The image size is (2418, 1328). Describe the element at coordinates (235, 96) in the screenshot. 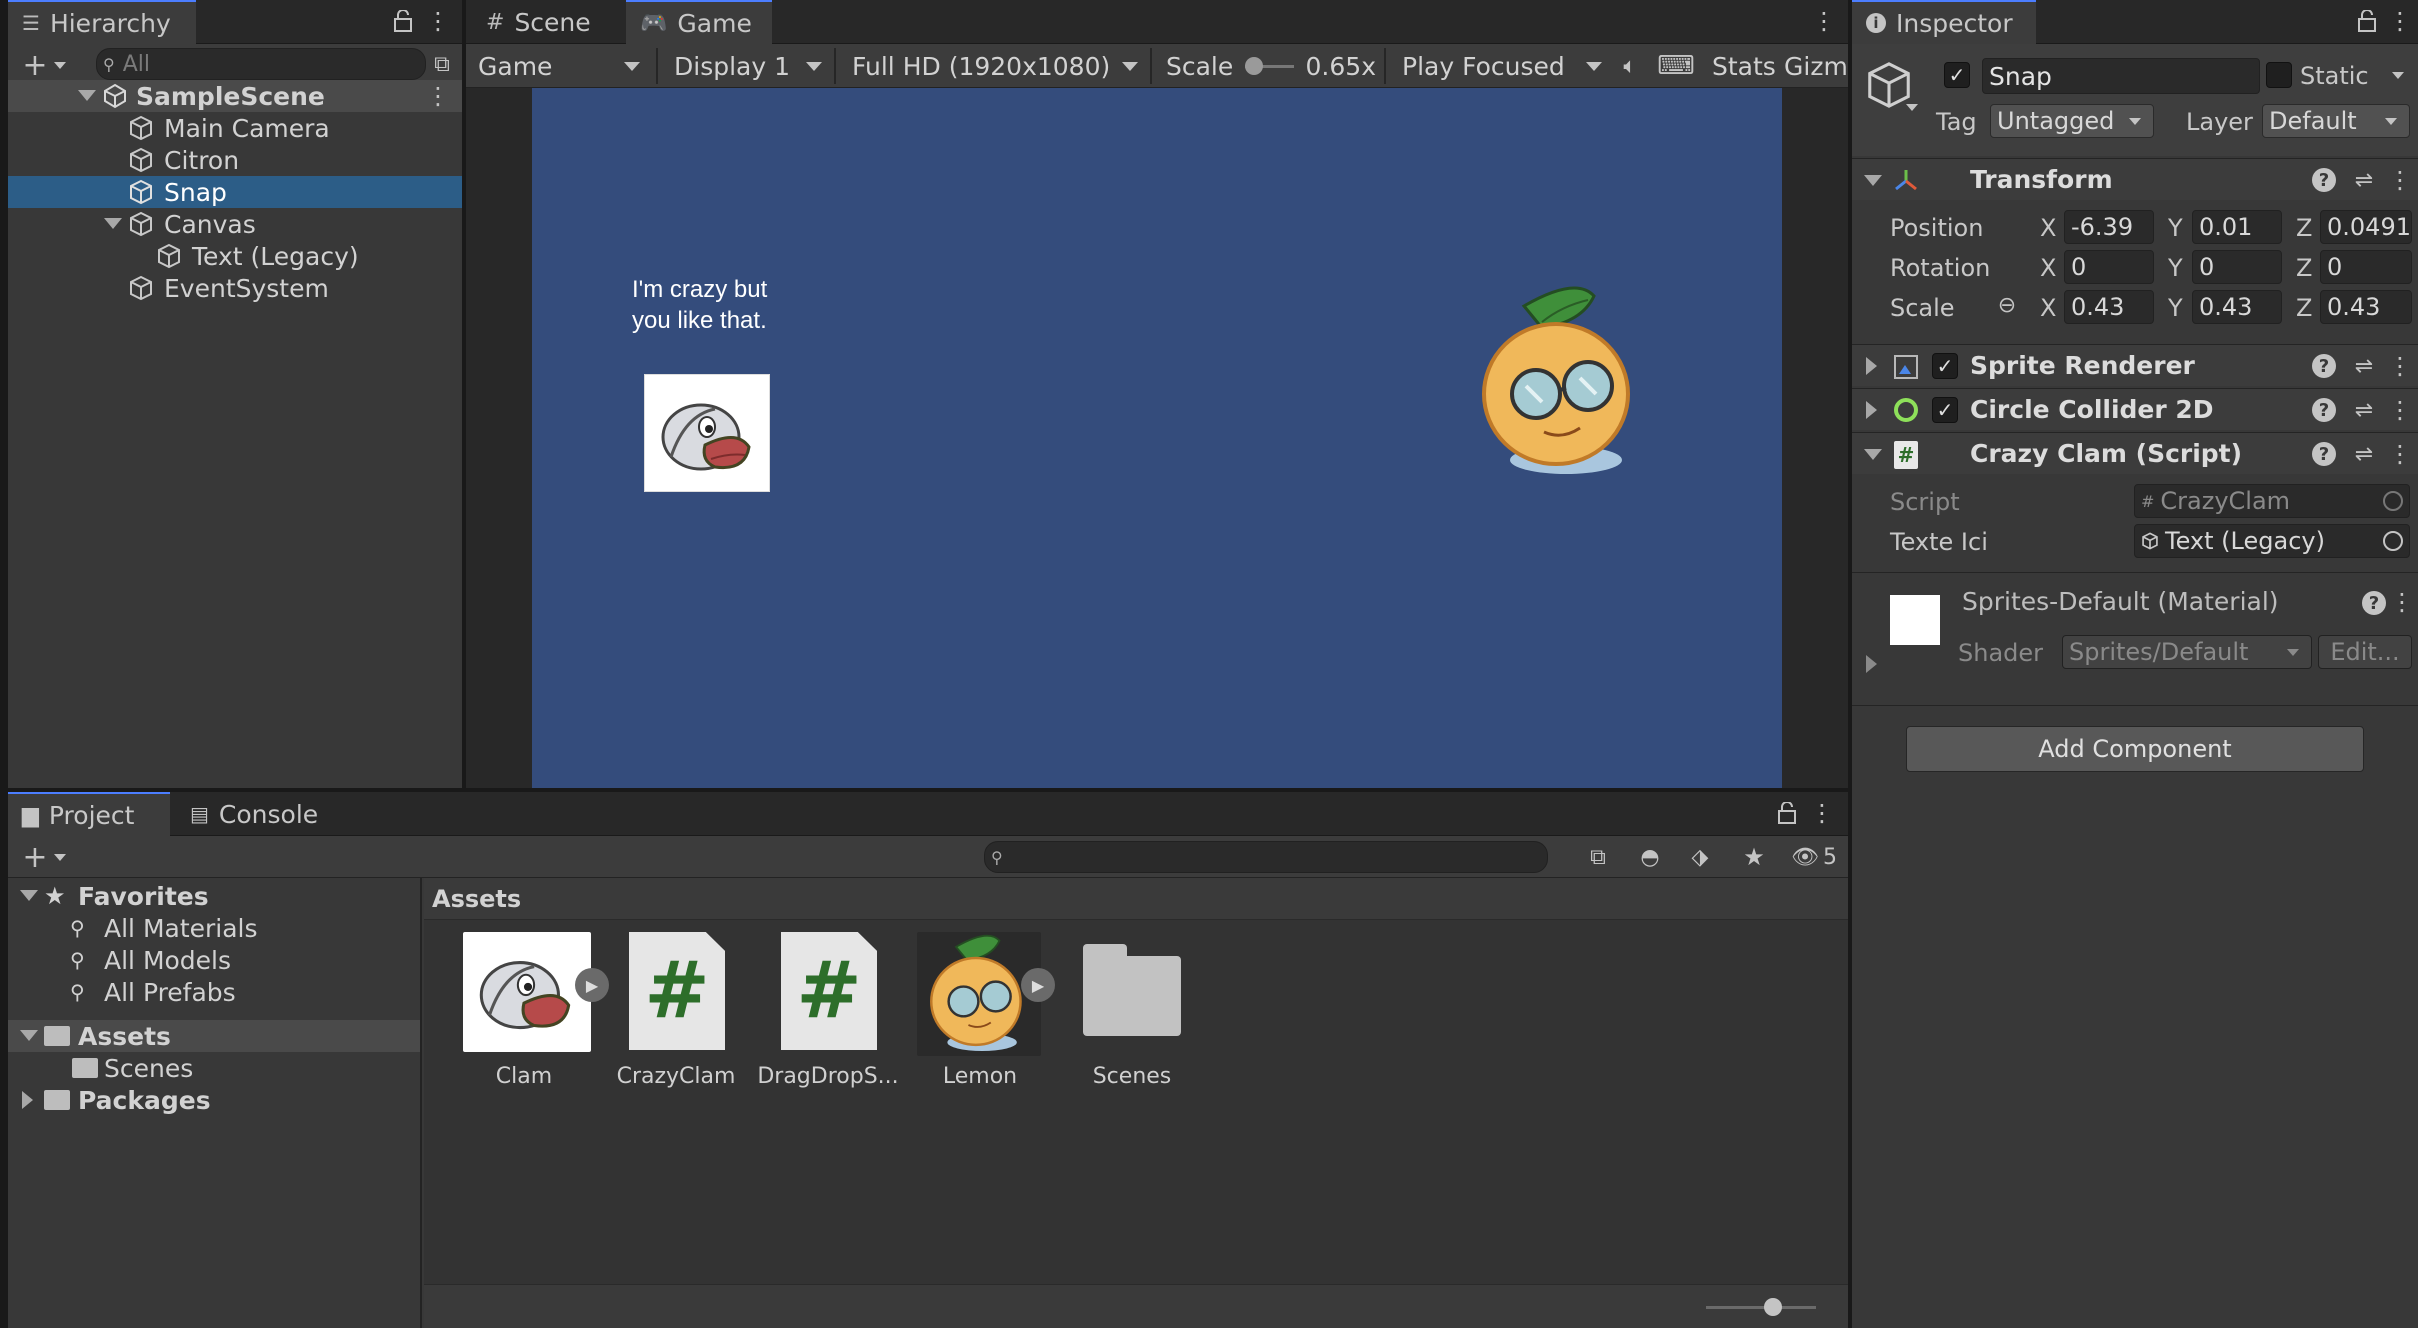

I see `scene-row: SampleScene ⋮` at that location.